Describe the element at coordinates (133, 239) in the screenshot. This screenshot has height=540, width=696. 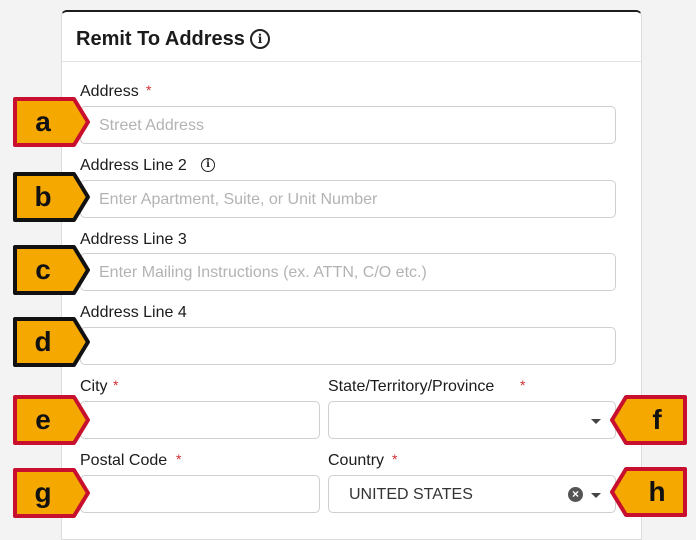
I see `address-line-3-label: Address Line 3` at that location.